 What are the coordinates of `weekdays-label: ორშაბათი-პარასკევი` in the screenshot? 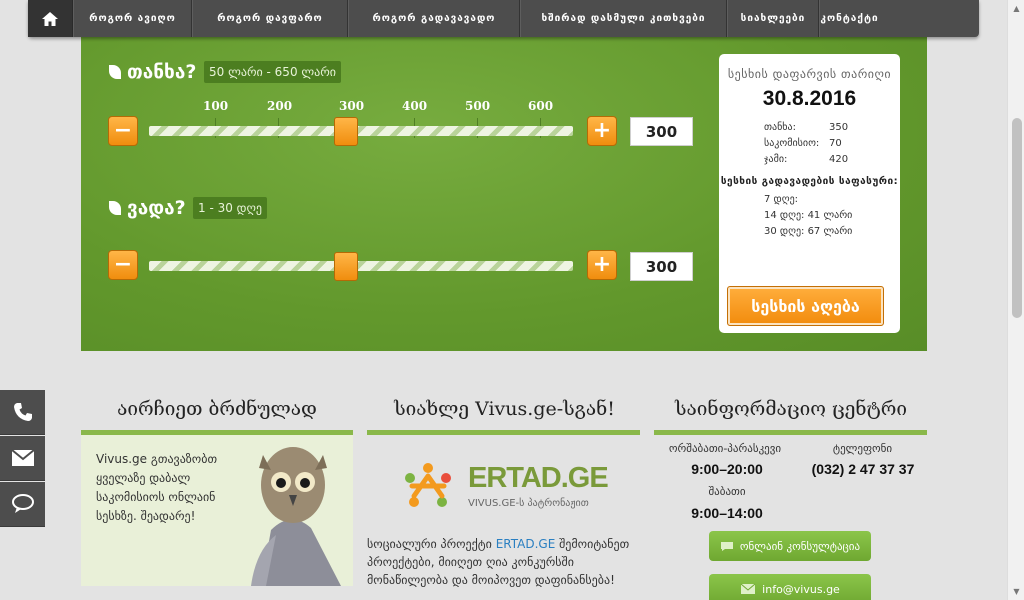 It's located at (725, 448).